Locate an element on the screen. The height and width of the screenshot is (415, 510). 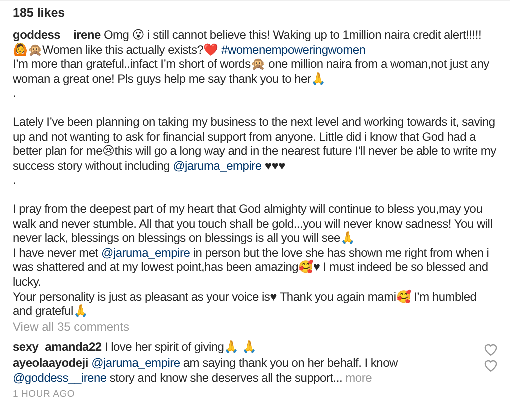
hashtag-link: #womenempoweringwomen is located at coordinates (294, 49).